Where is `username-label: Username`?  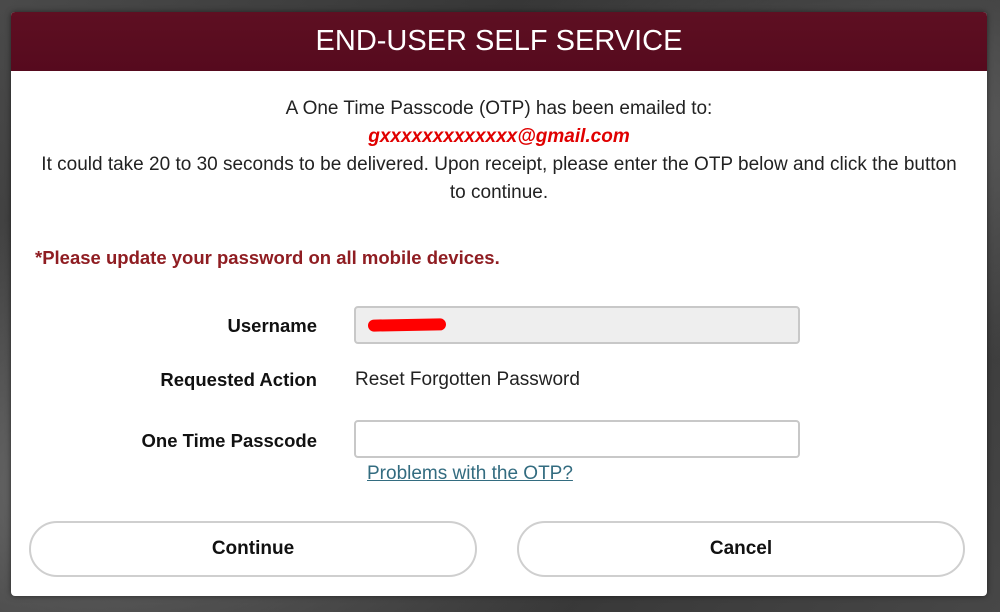 username-label: Username is located at coordinates (272, 325).